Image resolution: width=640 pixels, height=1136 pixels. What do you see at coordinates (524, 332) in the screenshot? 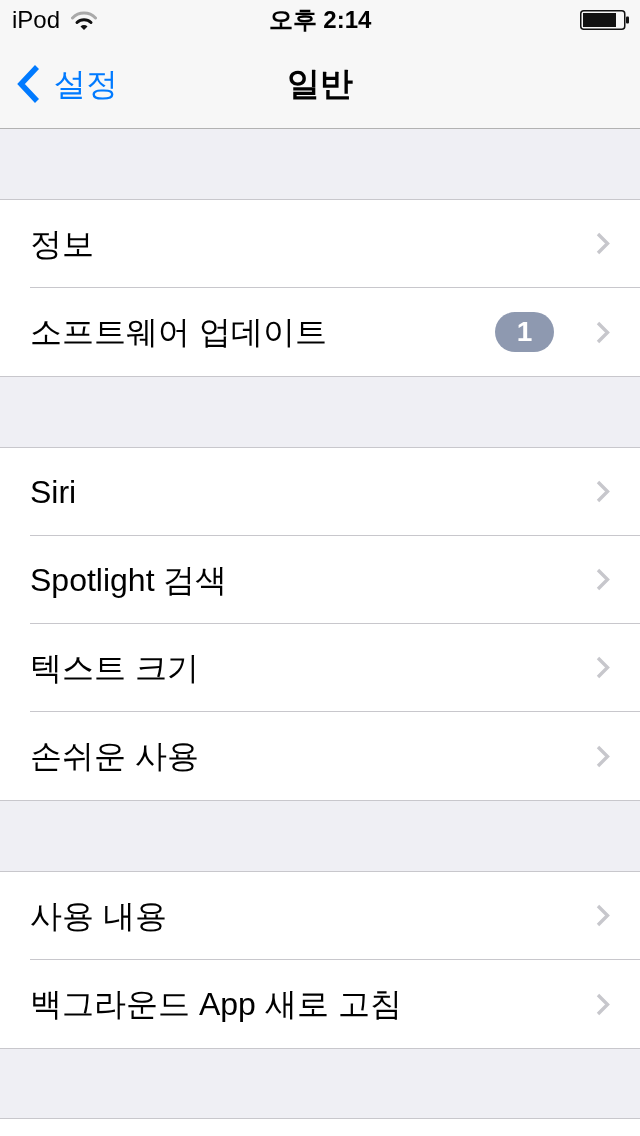
I see `count-badge: 1` at bounding box center [524, 332].